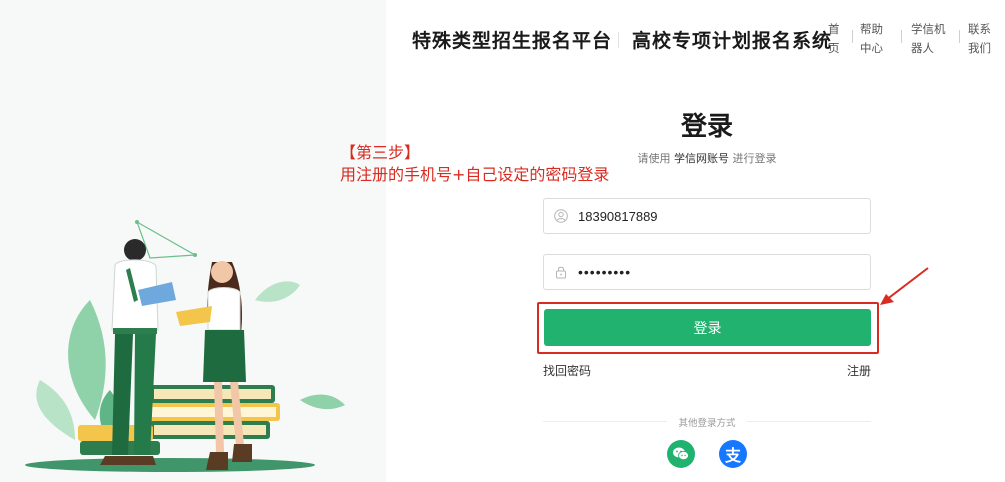  I want to click on nav-robot-link: 学信机器人, so click(930, 39).